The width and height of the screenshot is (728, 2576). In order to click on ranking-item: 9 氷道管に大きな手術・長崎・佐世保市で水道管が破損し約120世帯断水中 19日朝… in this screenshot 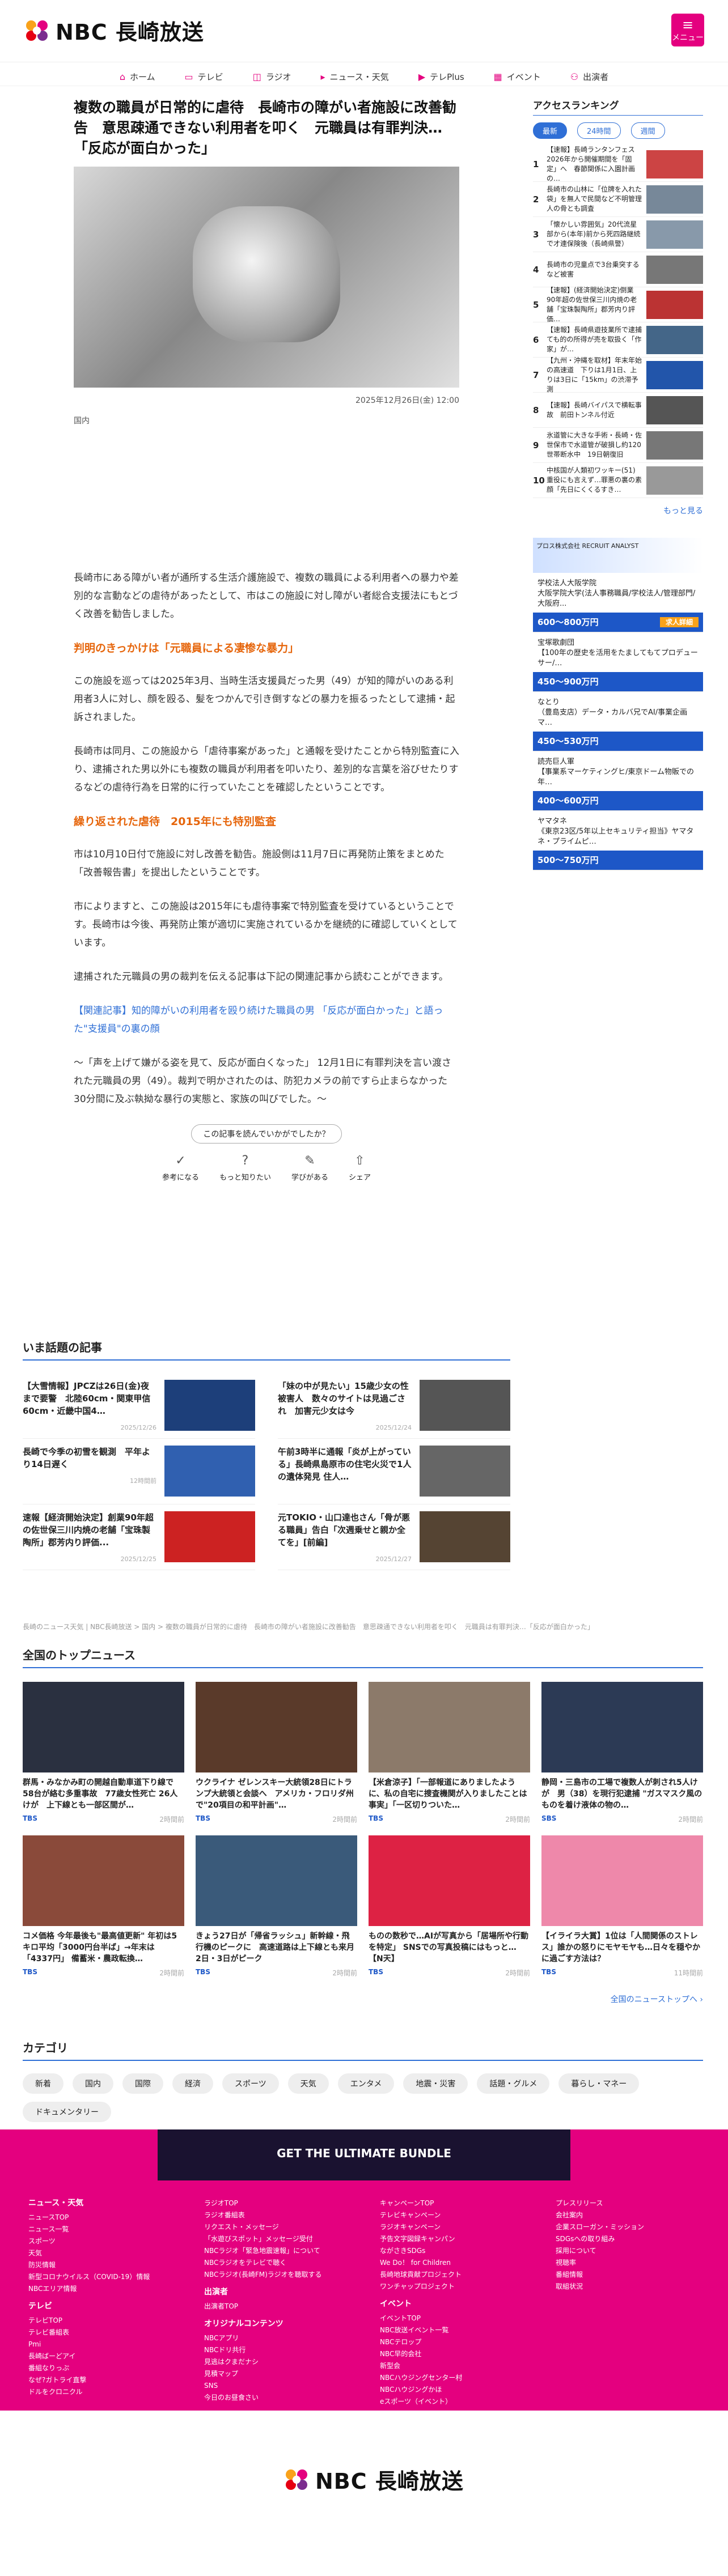, I will do `click(618, 445)`.